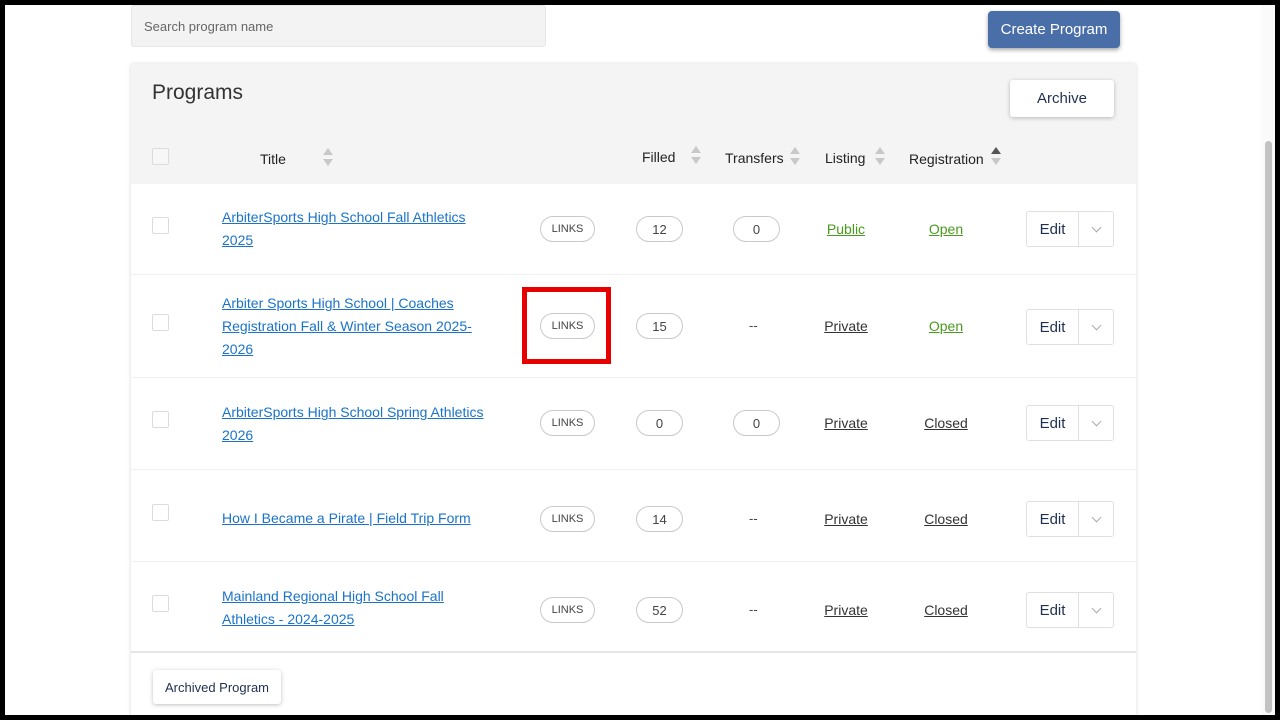 The width and height of the screenshot is (1280, 720). What do you see at coordinates (566, 325) in the screenshot?
I see `annotation-highlight-box` at bounding box center [566, 325].